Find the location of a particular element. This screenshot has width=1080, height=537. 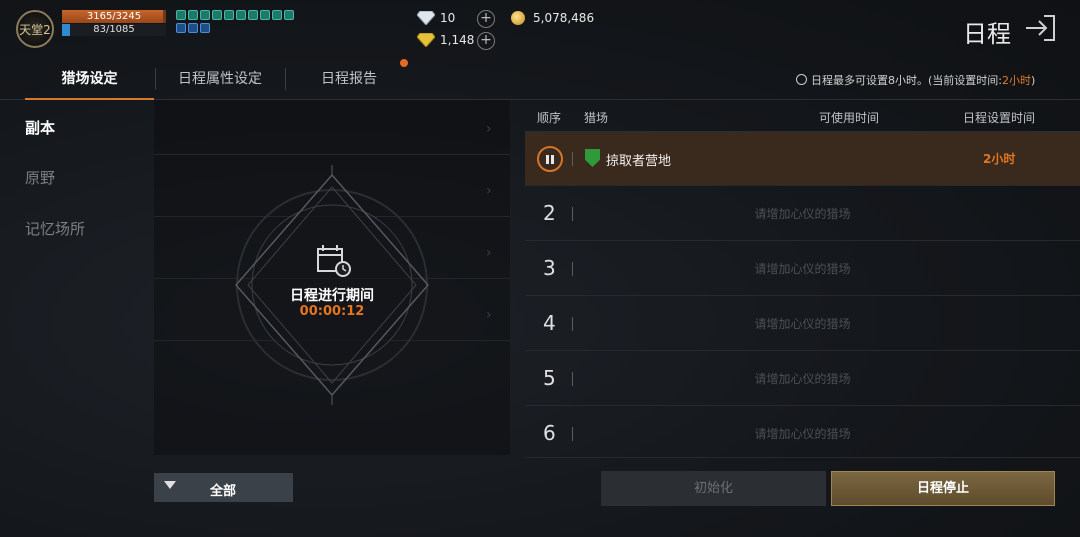

sidebar-item-memory-place: 记忆场所 is located at coordinates (55, 228).